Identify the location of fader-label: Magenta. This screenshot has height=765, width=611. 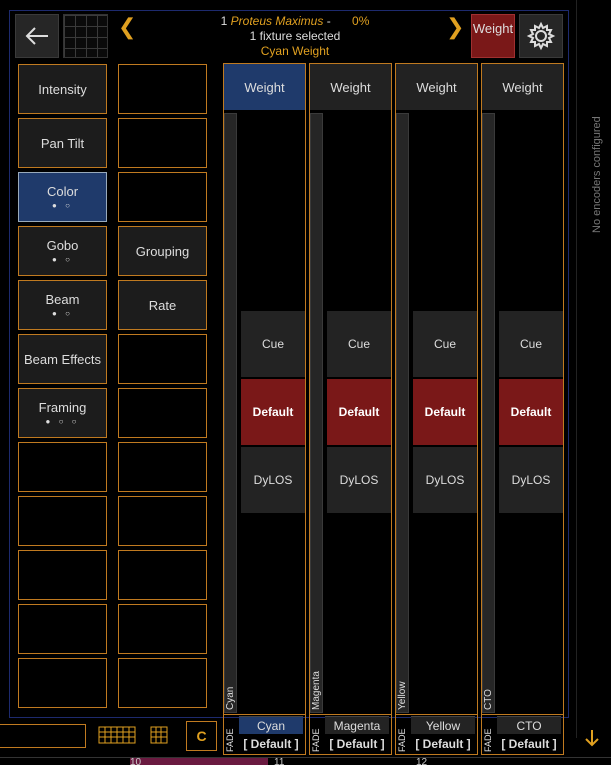
(316, 690).